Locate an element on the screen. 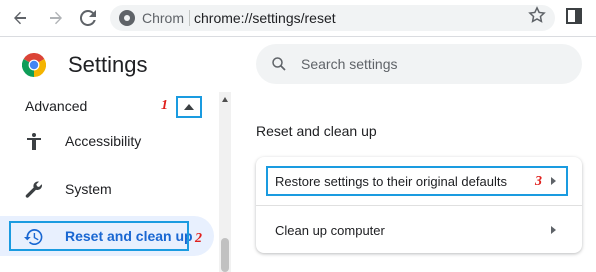 The height and width of the screenshot is (272, 596). search-placeholder: Search settings is located at coordinates (349, 64).